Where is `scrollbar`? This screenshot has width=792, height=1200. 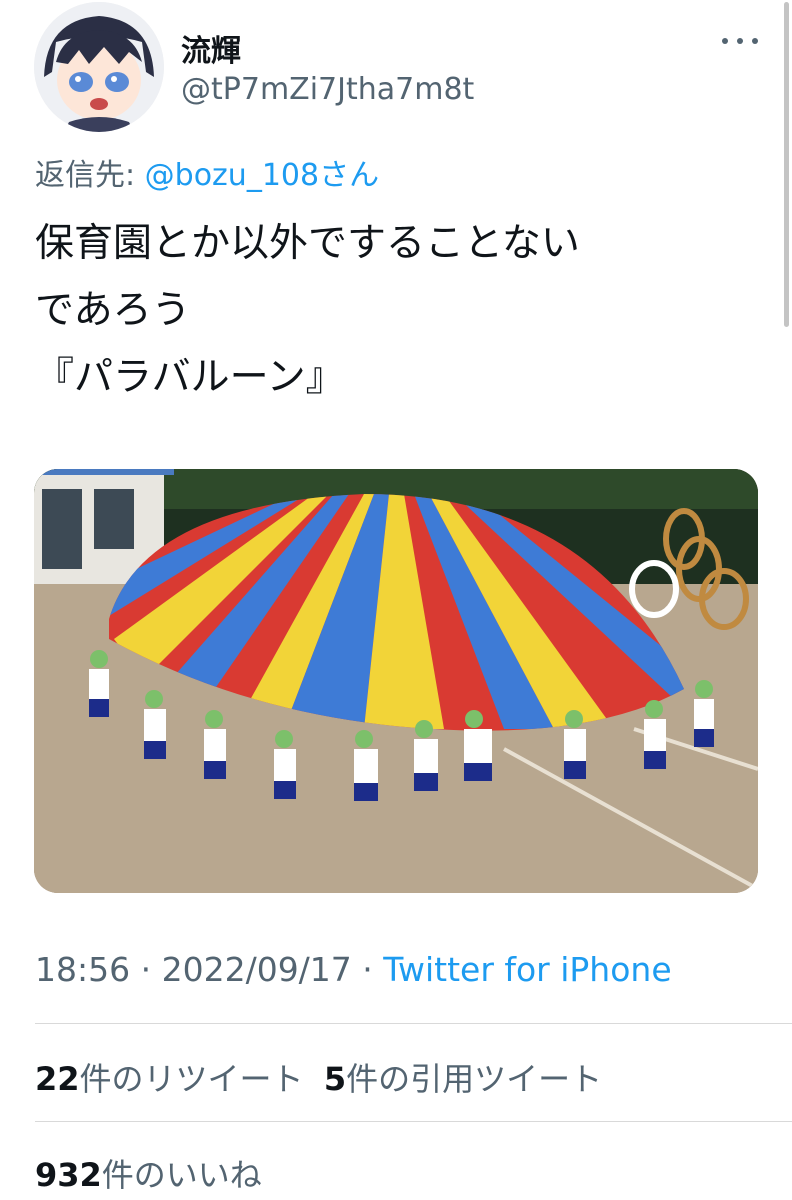
scrollbar is located at coordinates (786, 164).